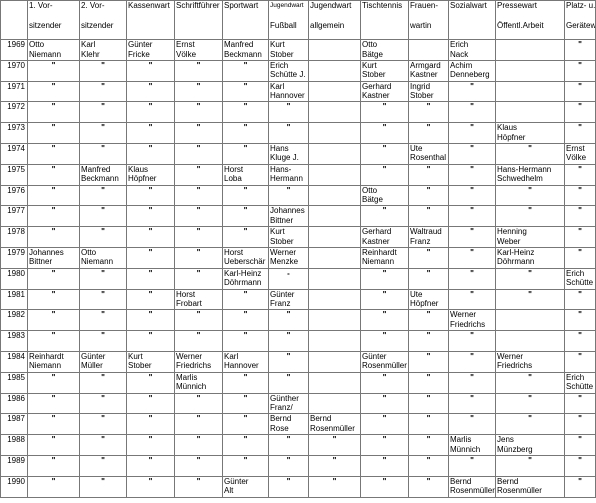 This screenshot has height=503, width=596. Describe the element at coordinates (384, 195) in the screenshot. I see `cell-tt: Otto Bätge` at that location.